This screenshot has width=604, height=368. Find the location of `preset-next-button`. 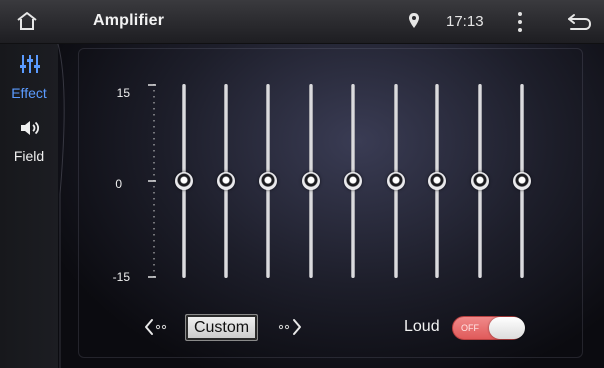

preset-next-button is located at coordinates (289, 327).